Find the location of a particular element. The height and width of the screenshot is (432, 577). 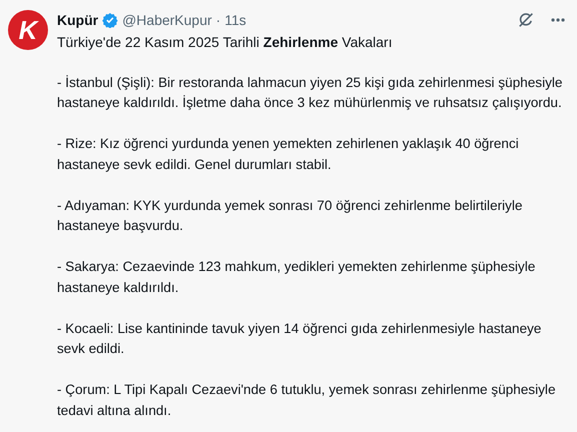

post-paragraph: - Çorum: L Tipi Kapalı Cezaevi'nde 6 tutuklu, yemek sonrası zehirlenme şüphesiyle tedavi altına alındı. is located at coordinates (307, 400).